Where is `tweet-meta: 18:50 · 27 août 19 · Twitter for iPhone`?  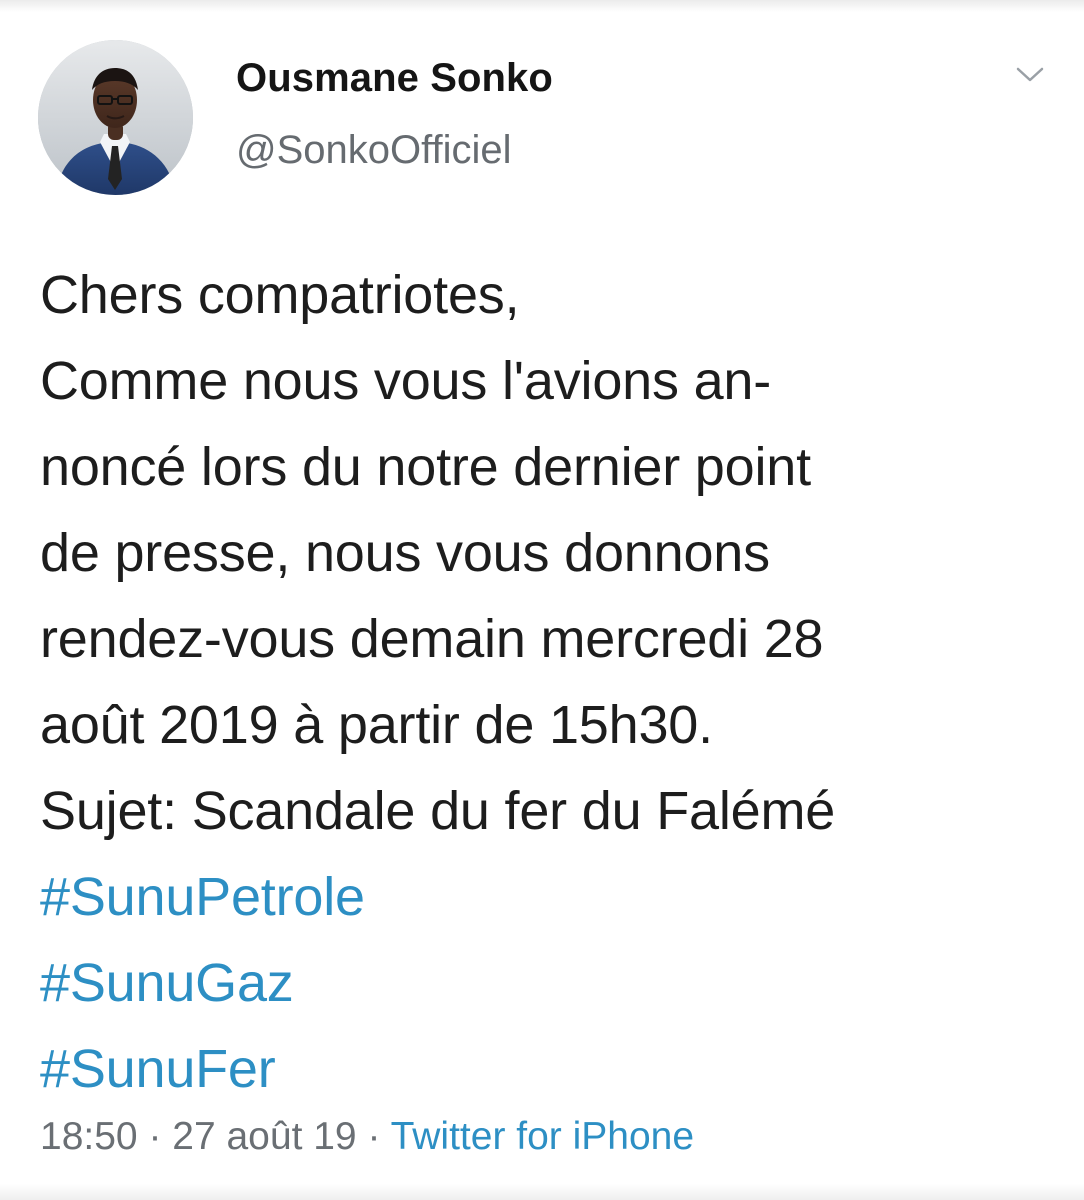 tweet-meta: 18:50 · 27 août 19 · Twitter for iPhone is located at coordinates (367, 1137).